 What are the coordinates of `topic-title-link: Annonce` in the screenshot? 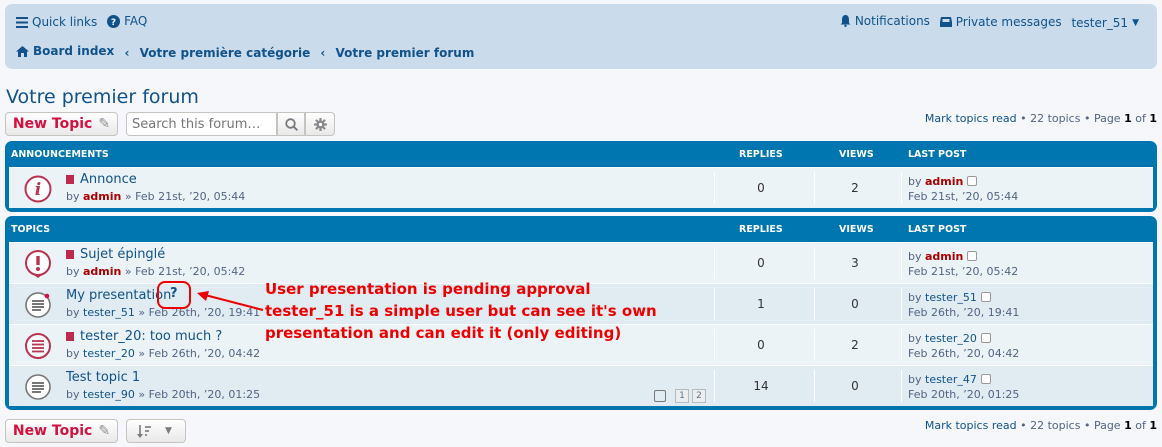 It's located at (108, 179).